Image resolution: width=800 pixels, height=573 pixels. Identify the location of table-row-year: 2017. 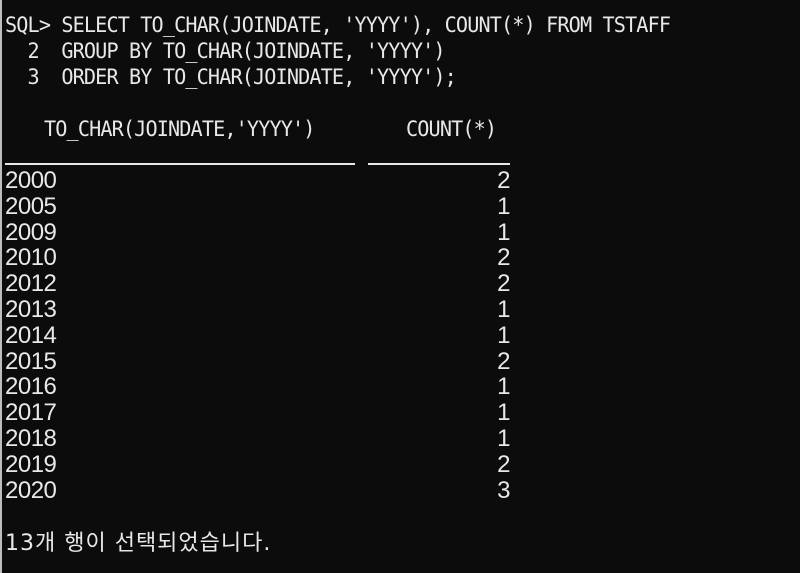
(31, 413).